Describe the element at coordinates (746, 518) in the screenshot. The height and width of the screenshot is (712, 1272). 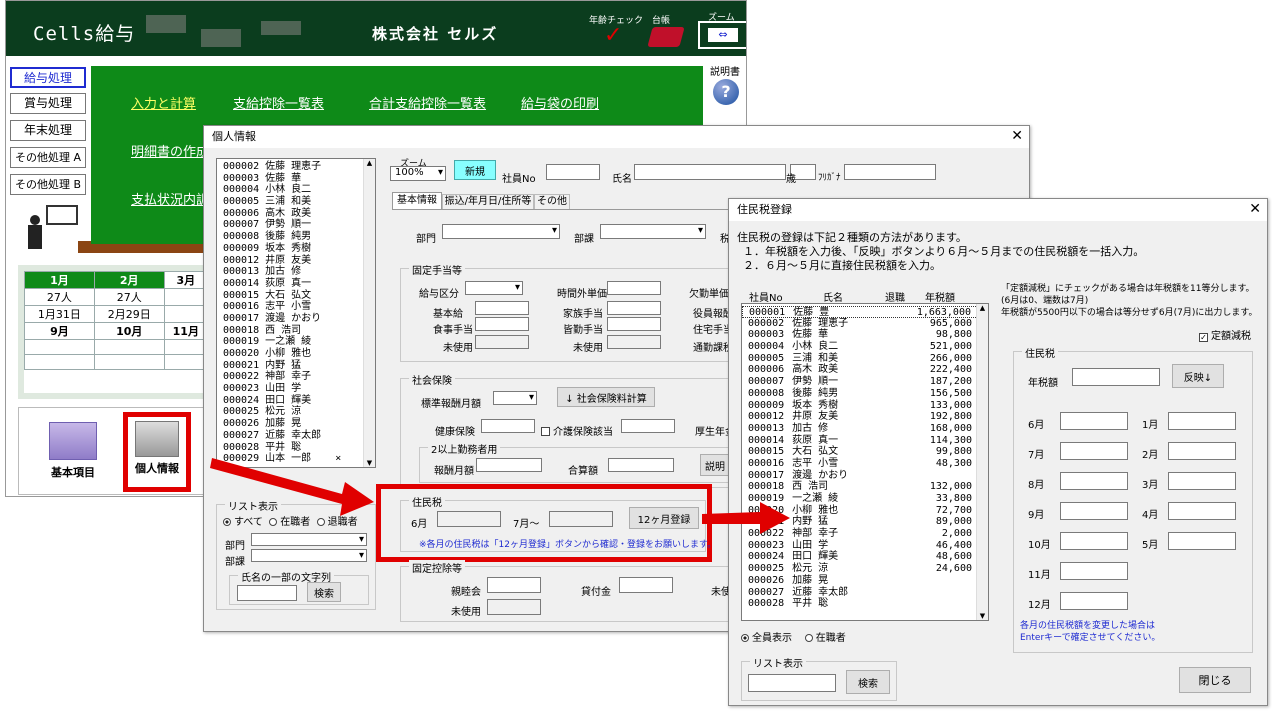
I see `arrow-to-dialog` at that location.